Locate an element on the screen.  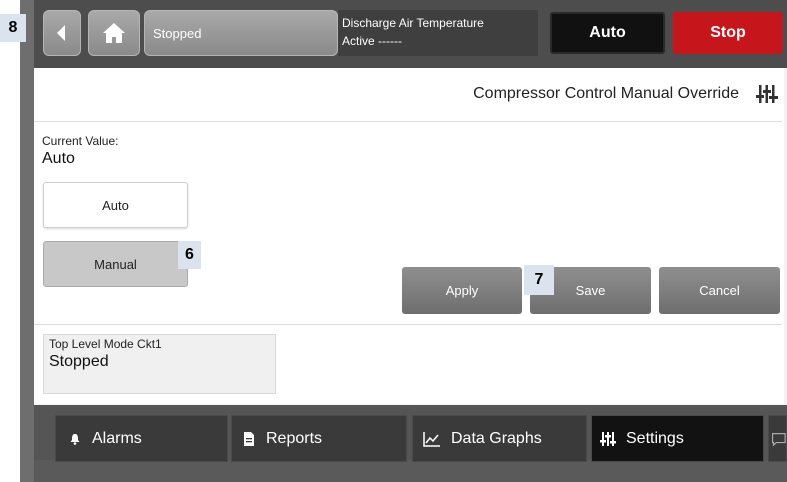
top-level-mode-label: Top Level Mode Ckt1 is located at coordinates (105, 344).